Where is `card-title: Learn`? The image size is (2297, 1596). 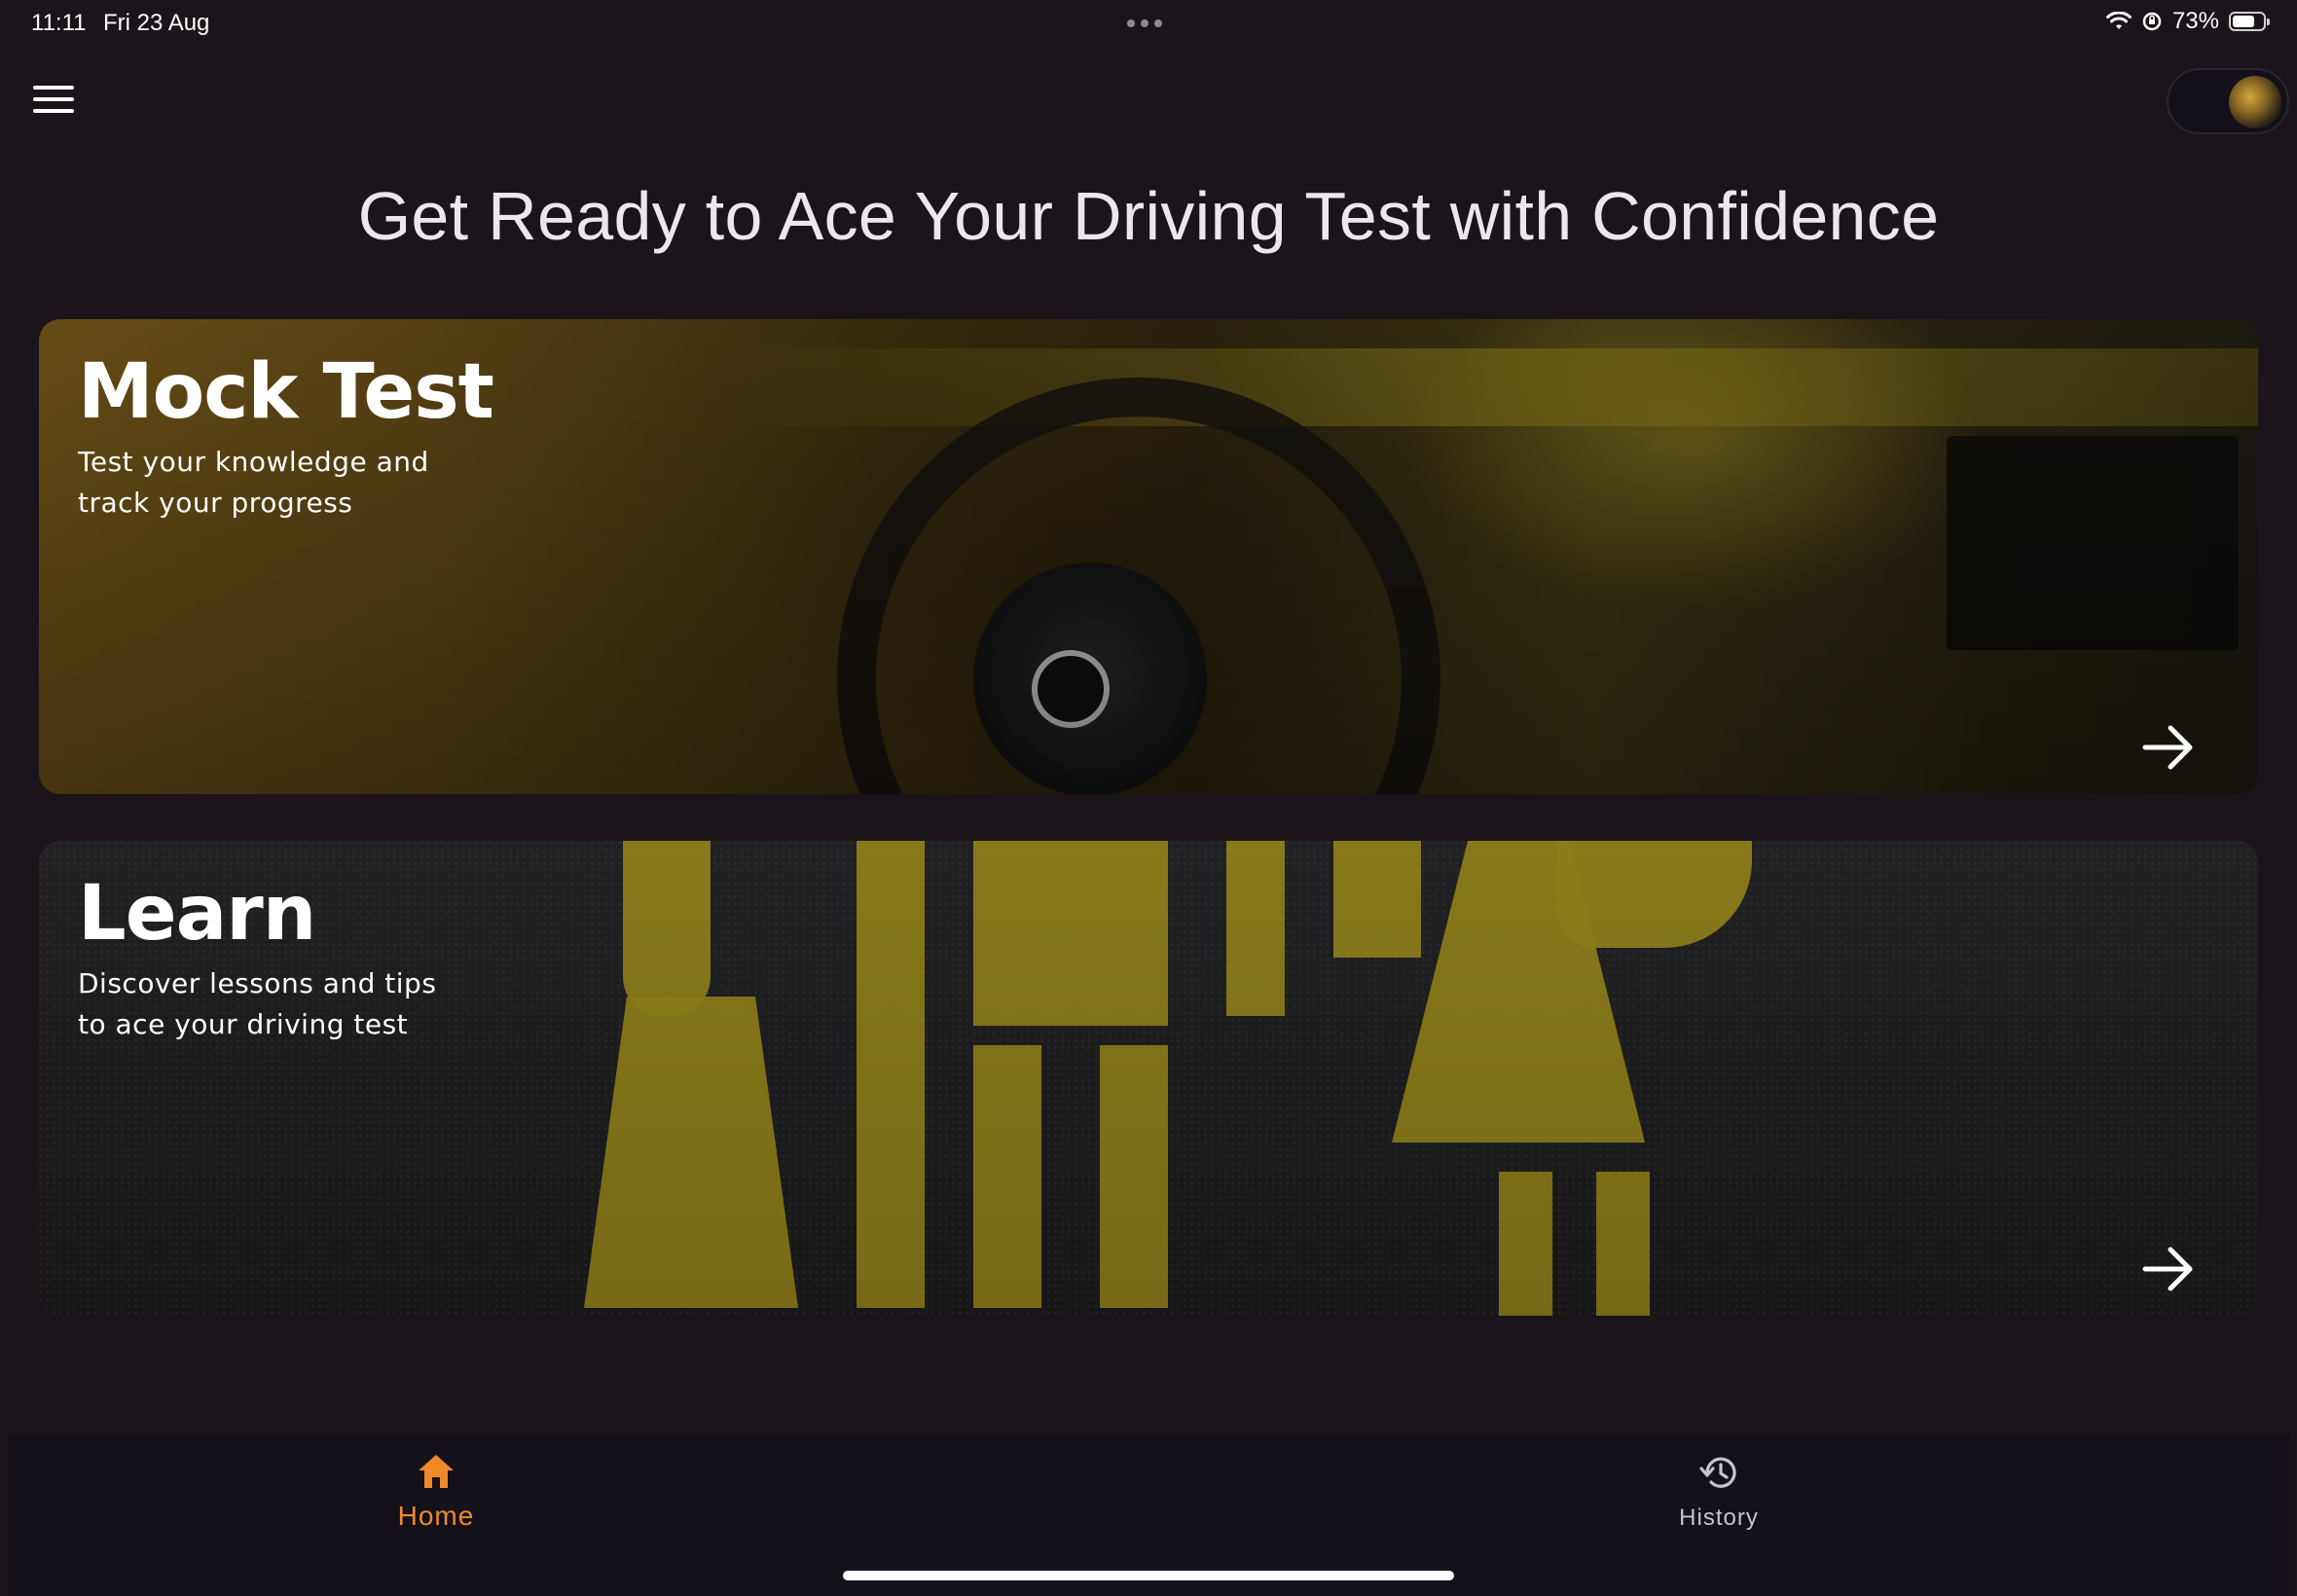
card-title: Learn is located at coordinates (197, 914).